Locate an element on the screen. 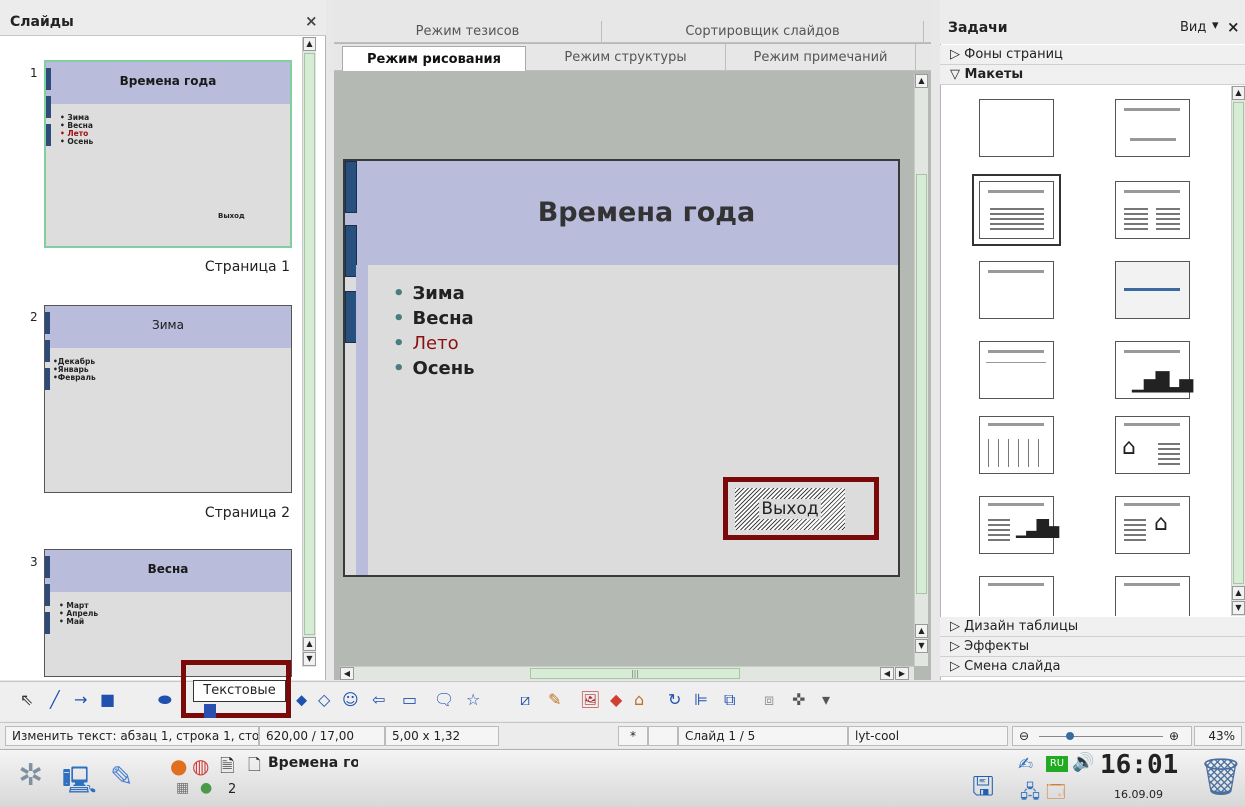 The image size is (1245, 807). slide-title: Времена года is located at coordinates (621, 212).